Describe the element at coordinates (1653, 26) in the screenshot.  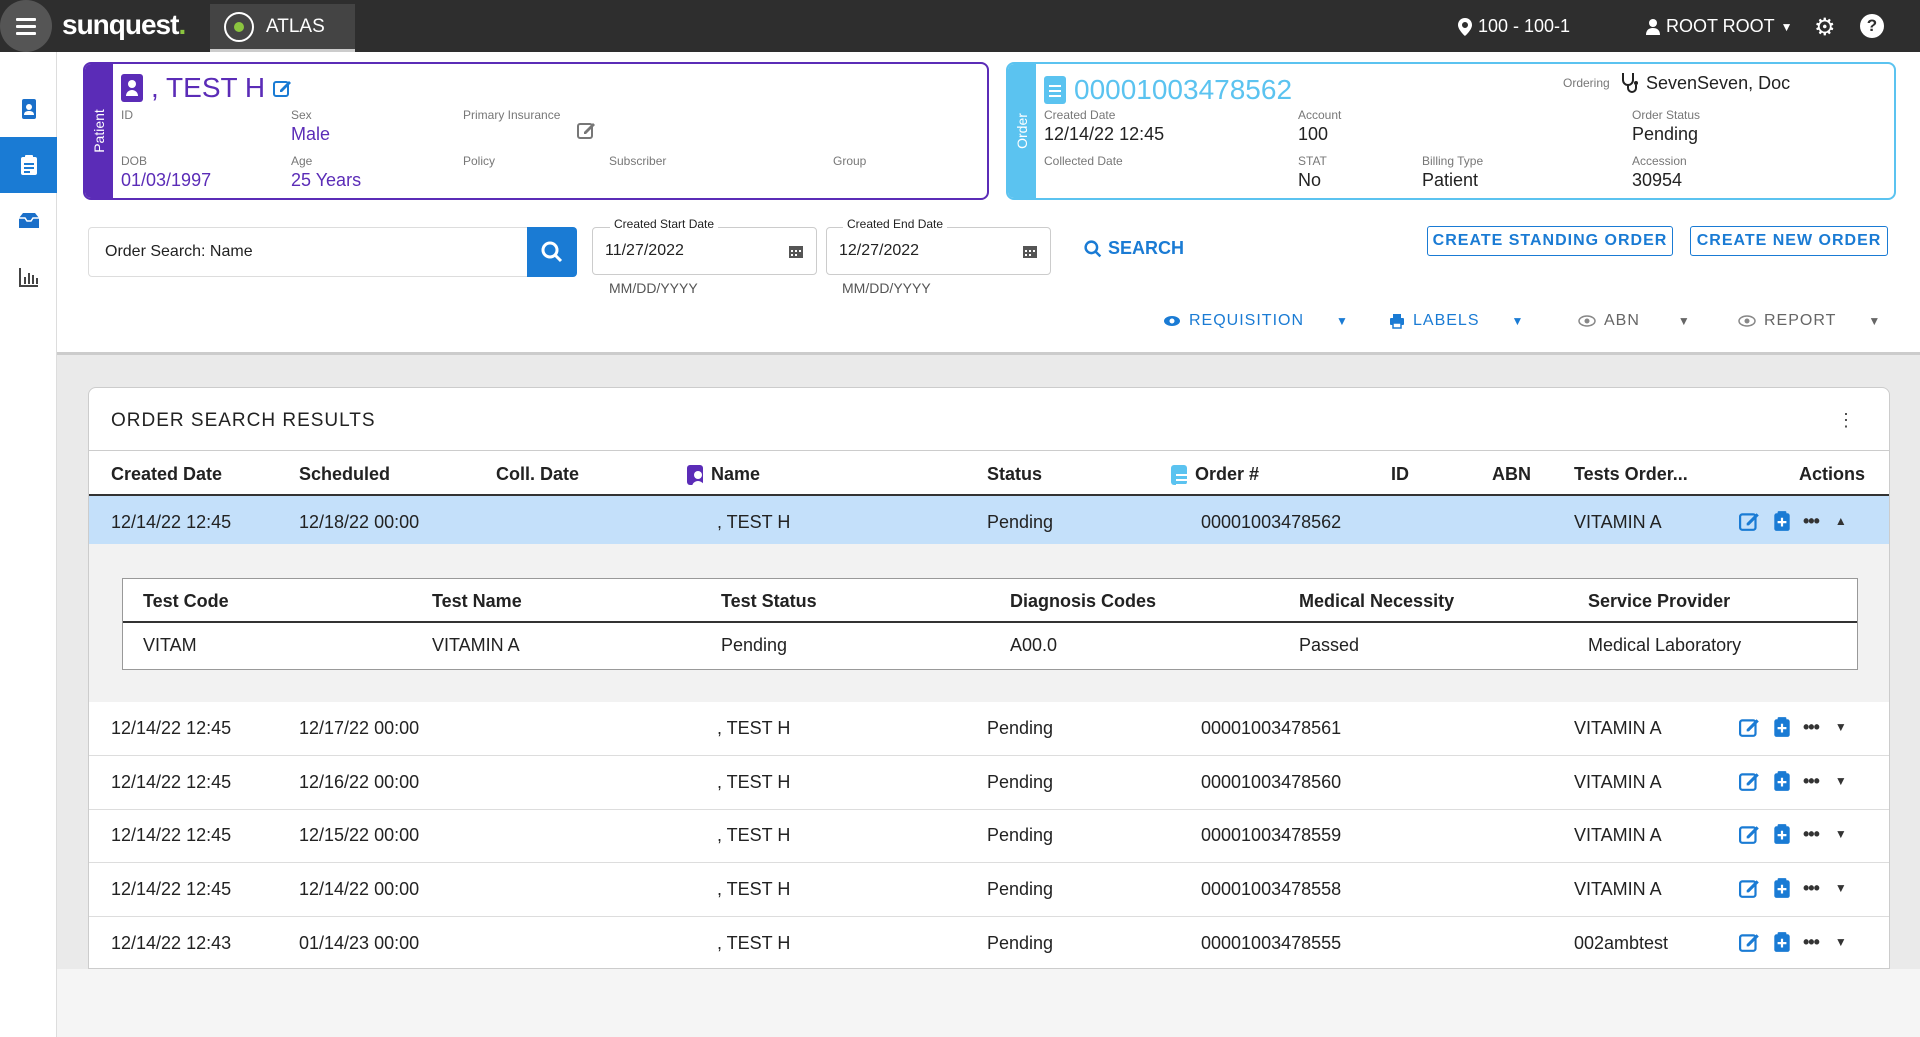
I see `user-icon` at that location.